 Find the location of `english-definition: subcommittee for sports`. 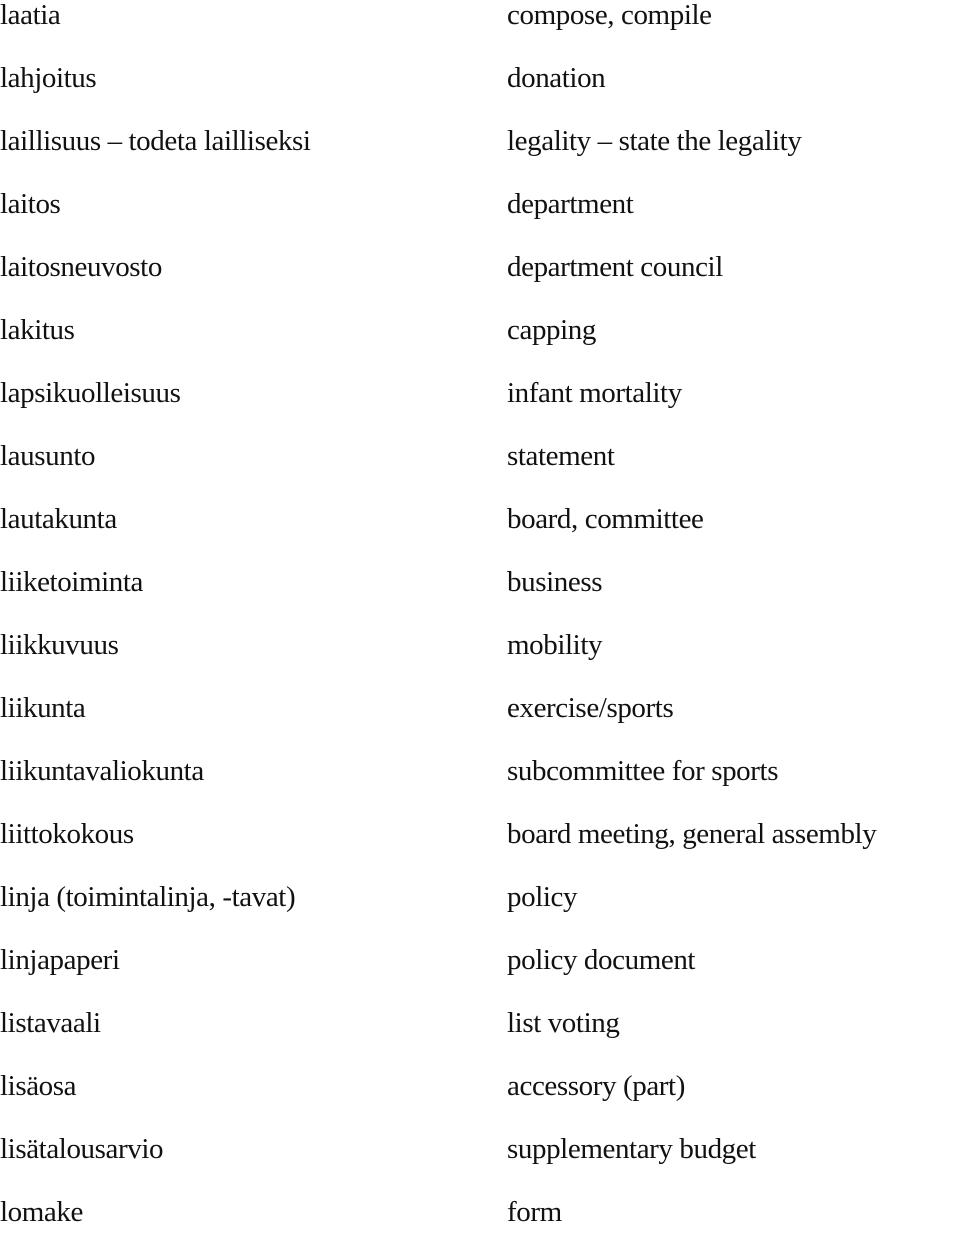

english-definition: subcommittee for sports is located at coordinates (643, 771).